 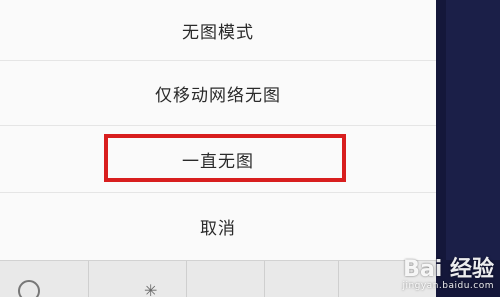 I want to click on sheet-item-label: 取消, so click(x=218, y=229).